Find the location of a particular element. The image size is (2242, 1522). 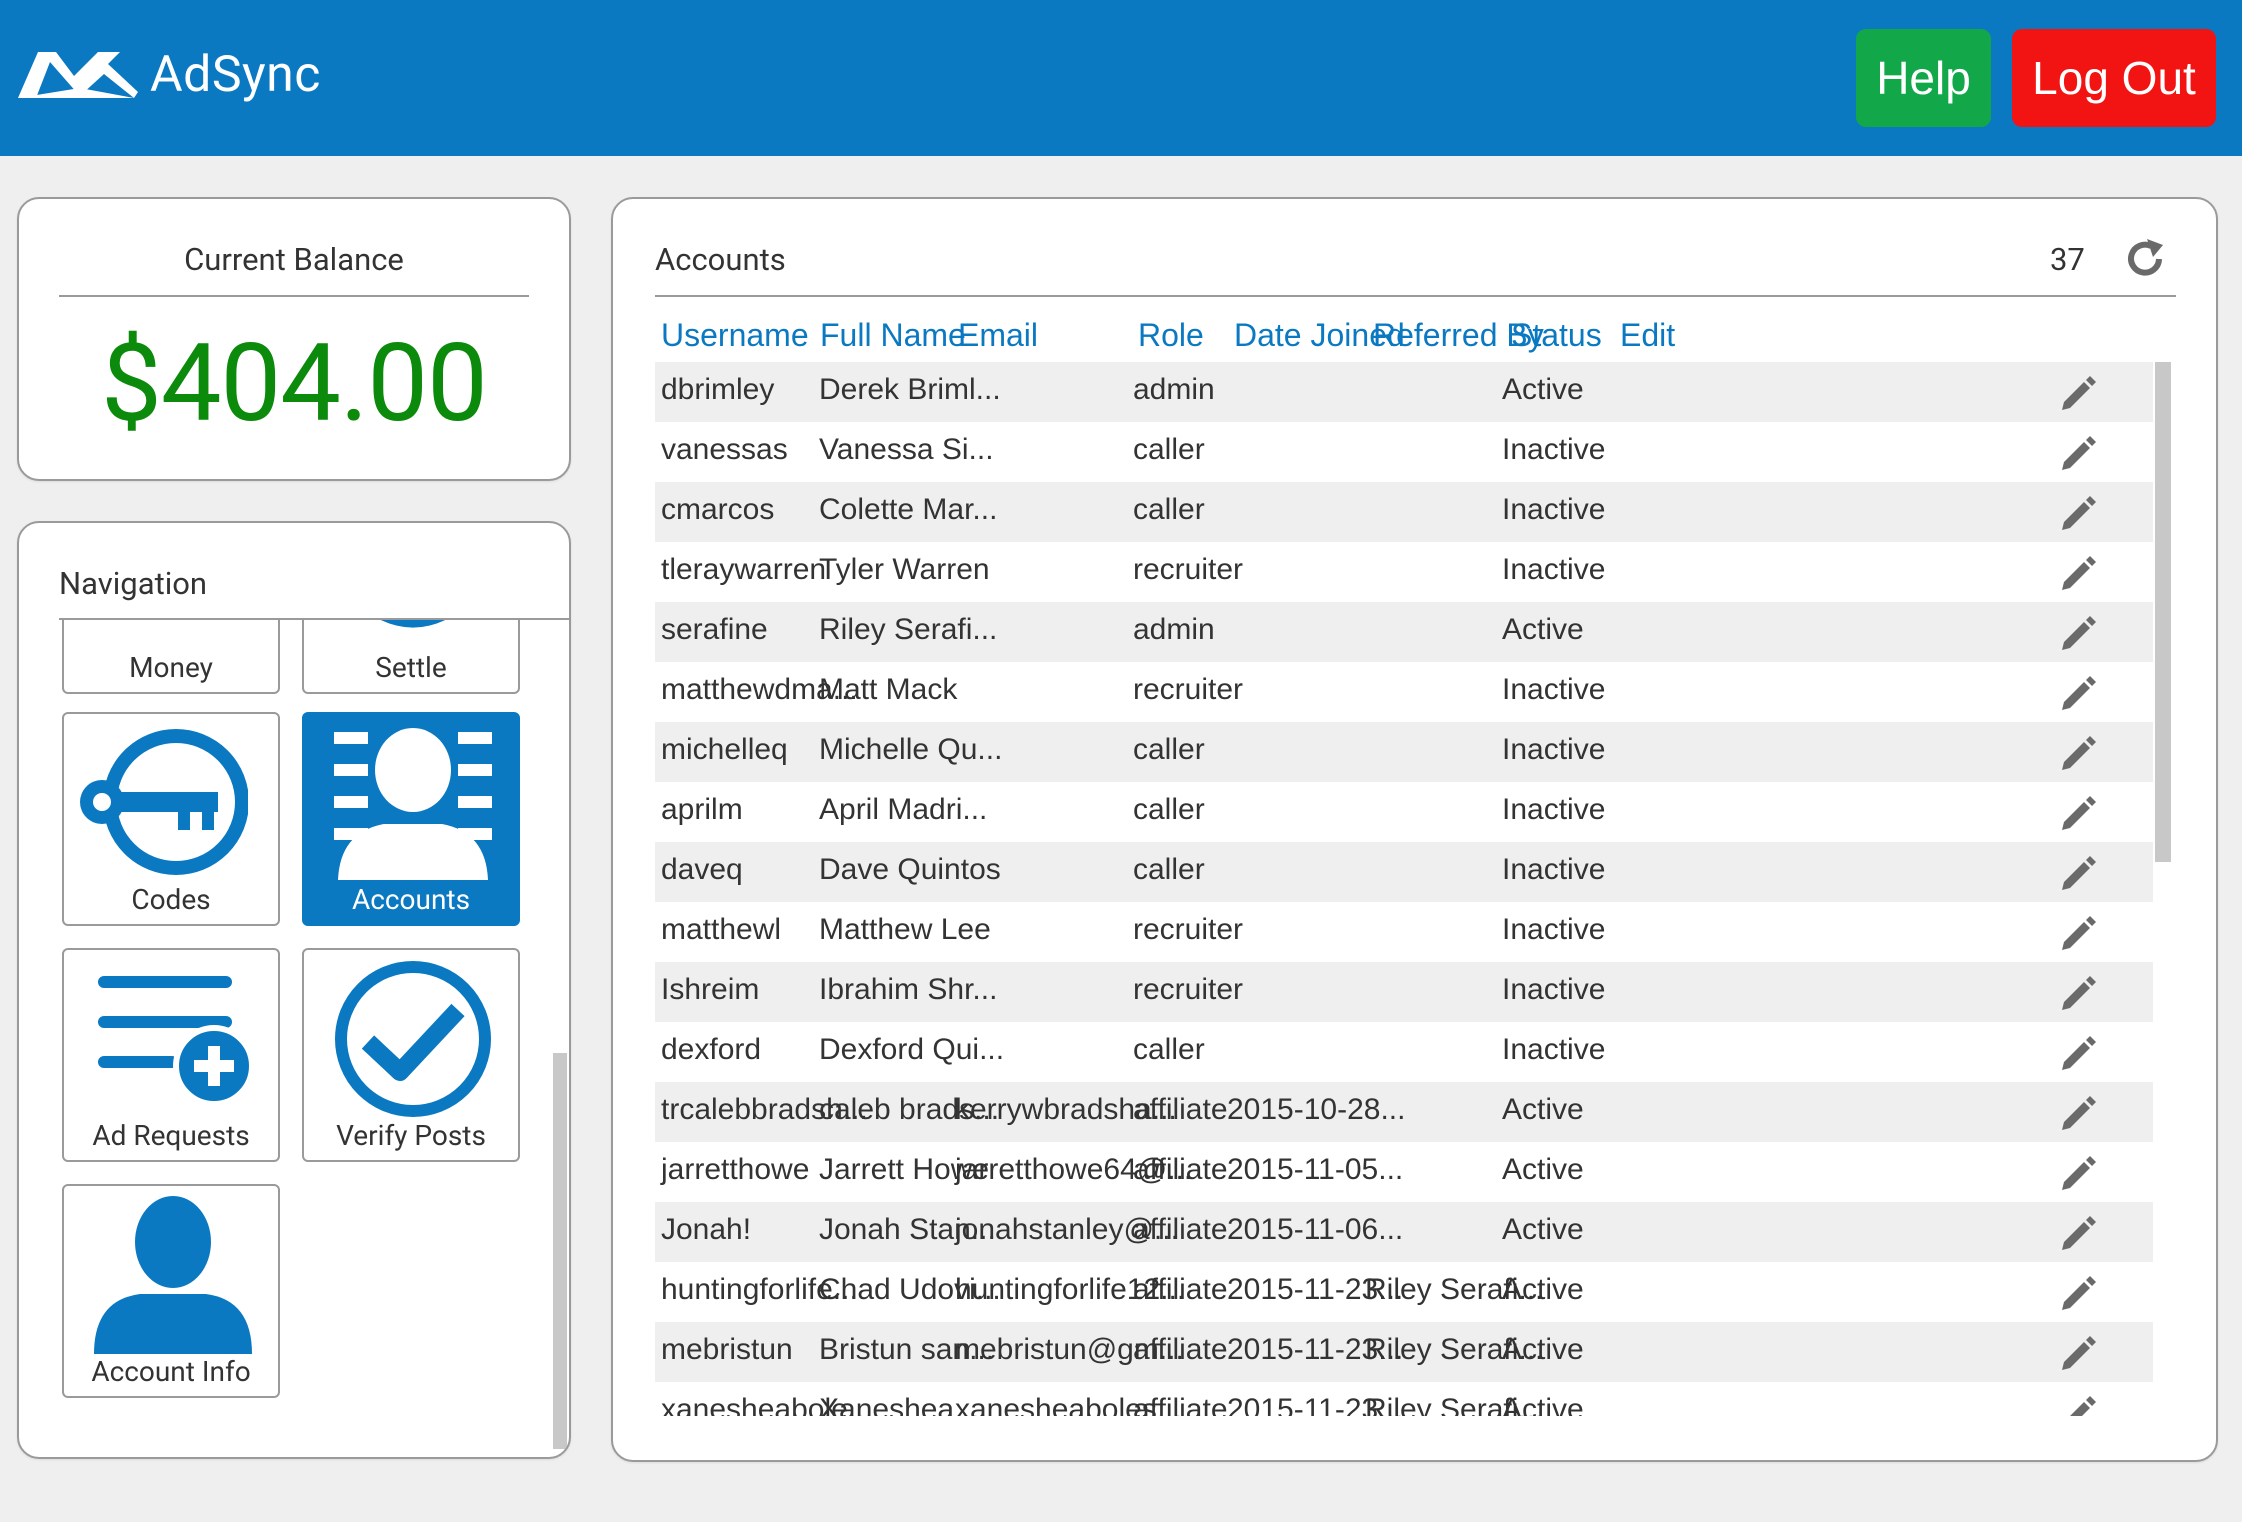

cell-full-name: Dave Quintos is located at coordinates (910, 869).